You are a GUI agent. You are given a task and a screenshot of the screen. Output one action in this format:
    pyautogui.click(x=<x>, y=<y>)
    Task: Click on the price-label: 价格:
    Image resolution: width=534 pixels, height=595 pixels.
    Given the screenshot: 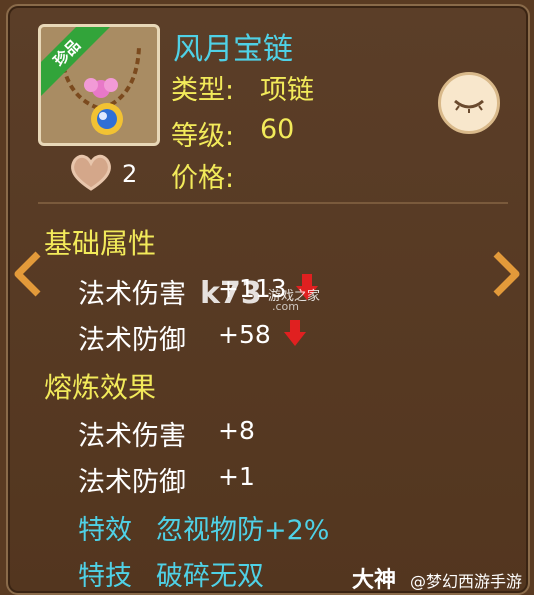 What is the action you would take?
    pyautogui.click(x=203, y=178)
    